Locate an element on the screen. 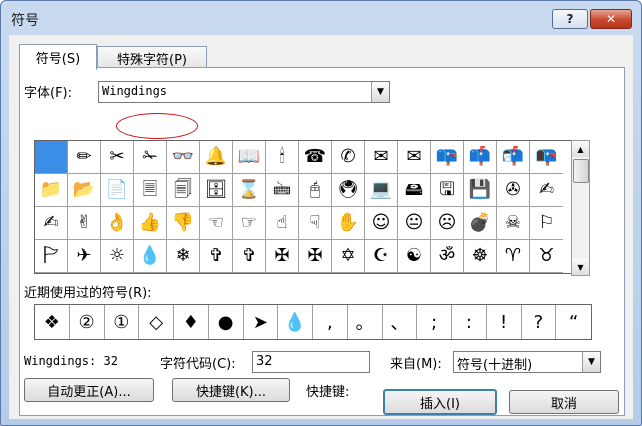 The width and height of the screenshot is (642, 426). recent-symbol-cell: ① is located at coordinates (122, 322).